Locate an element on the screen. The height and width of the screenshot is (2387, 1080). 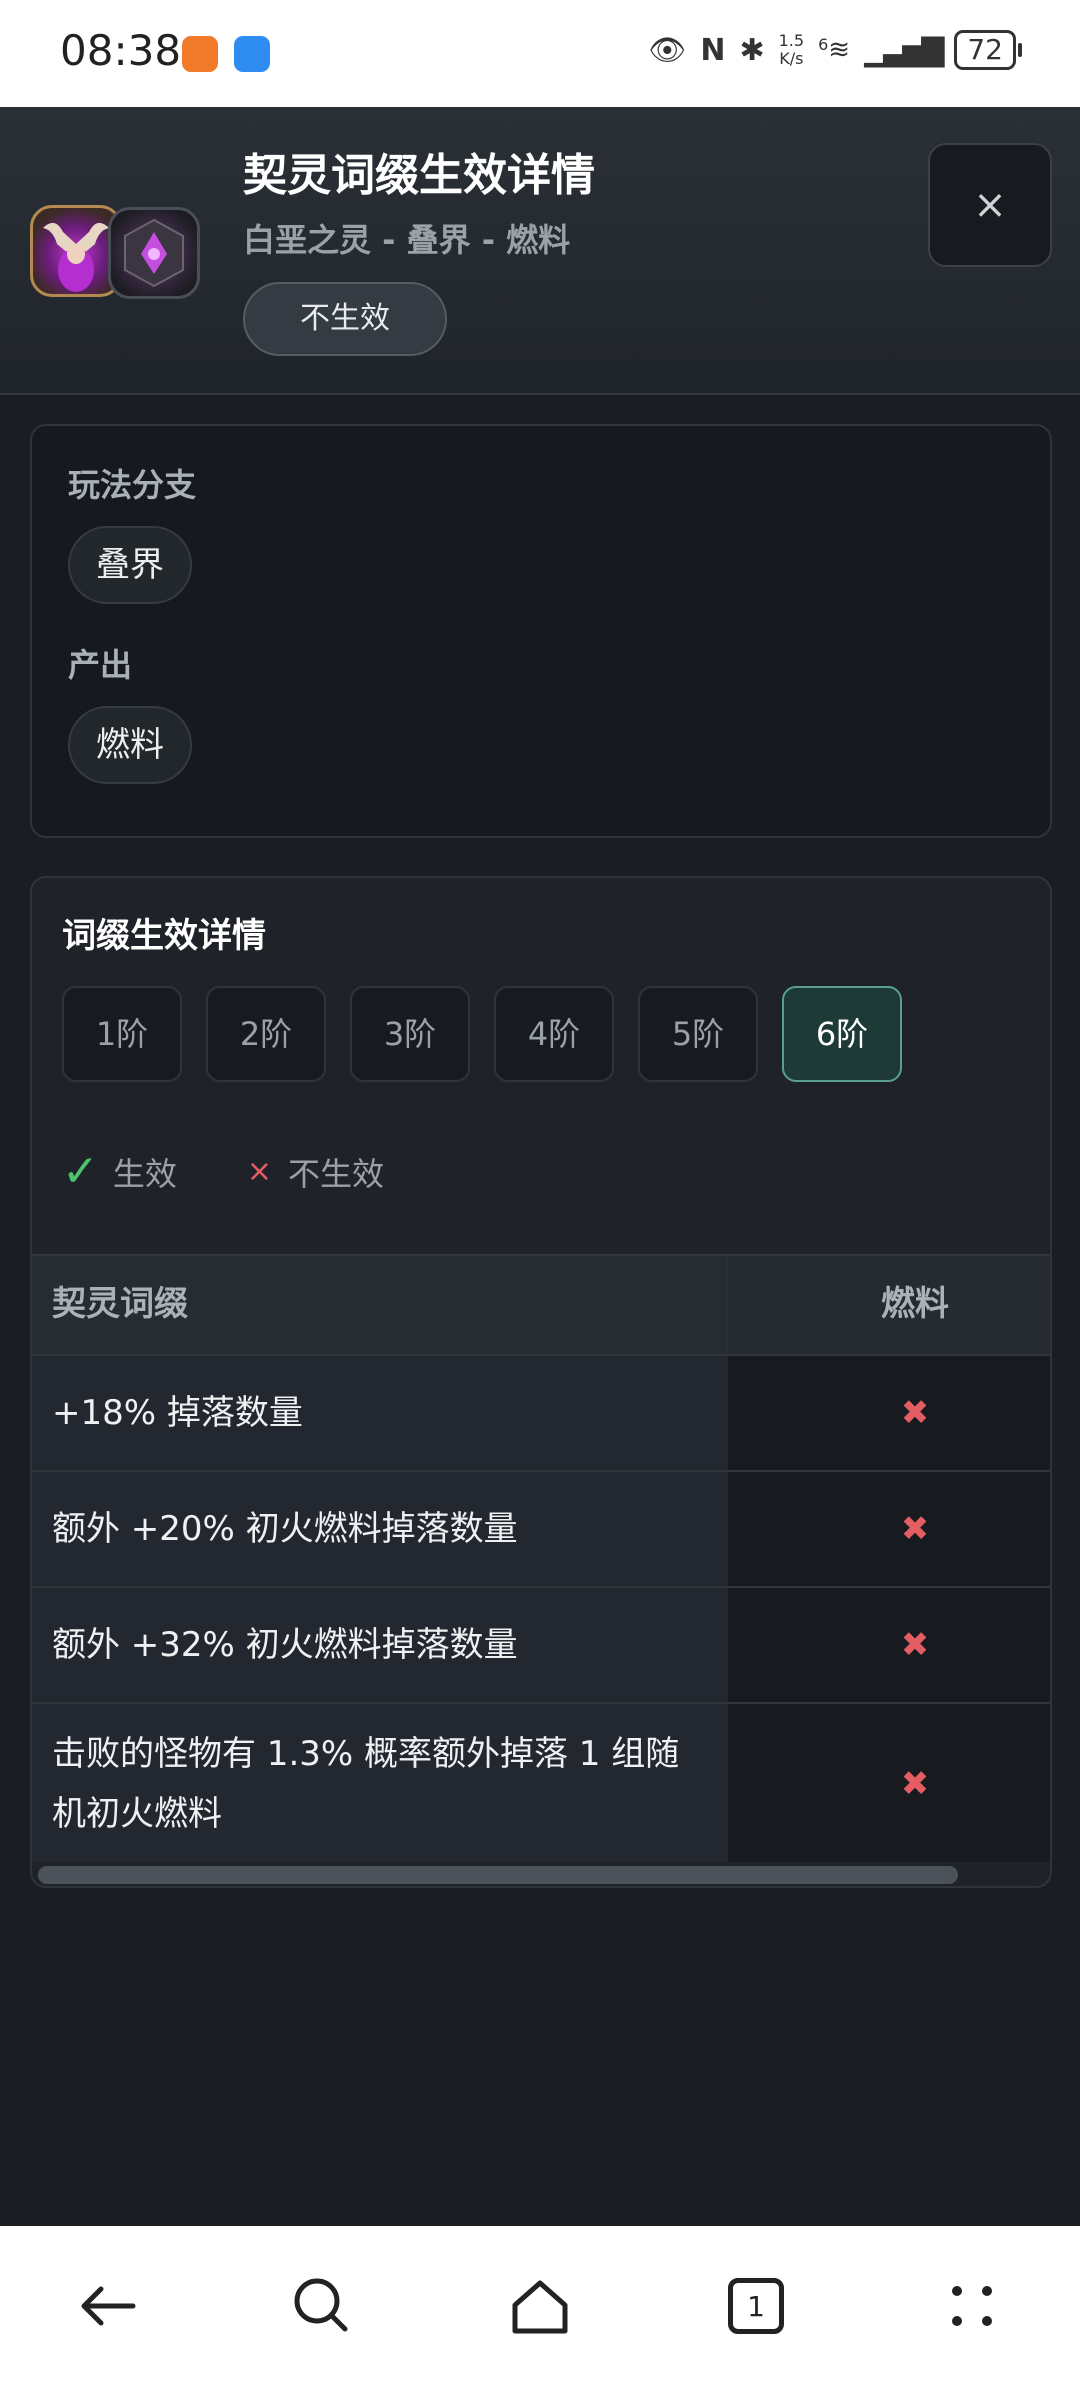
search-icon is located at coordinates (321, 2305).